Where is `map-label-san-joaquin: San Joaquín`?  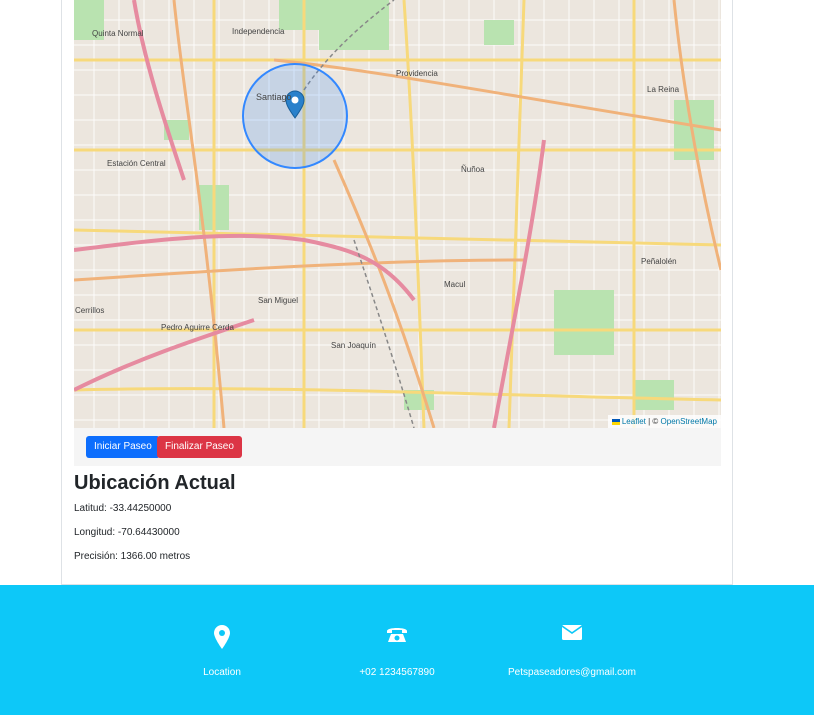 map-label-san-joaquin: San Joaquín is located at coordinates (353, 345).